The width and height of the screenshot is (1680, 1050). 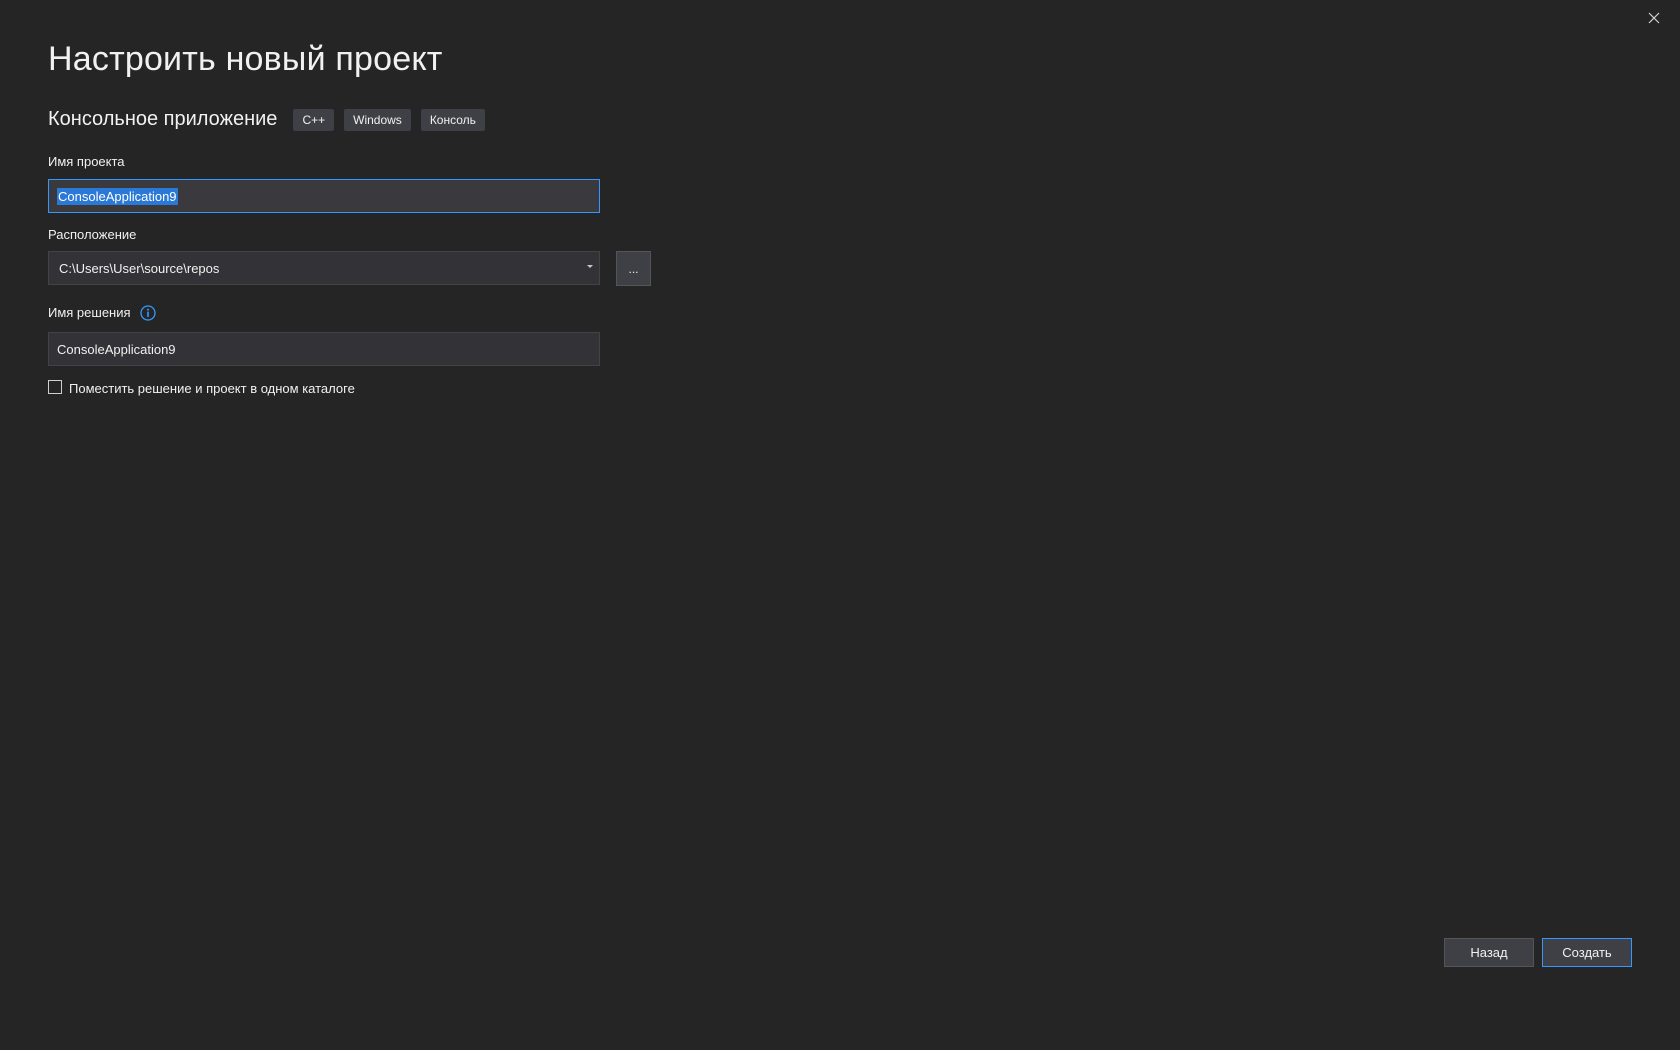 I want to click on location-value: C:\Users\User\source\repos, so click(x=139, y=268).